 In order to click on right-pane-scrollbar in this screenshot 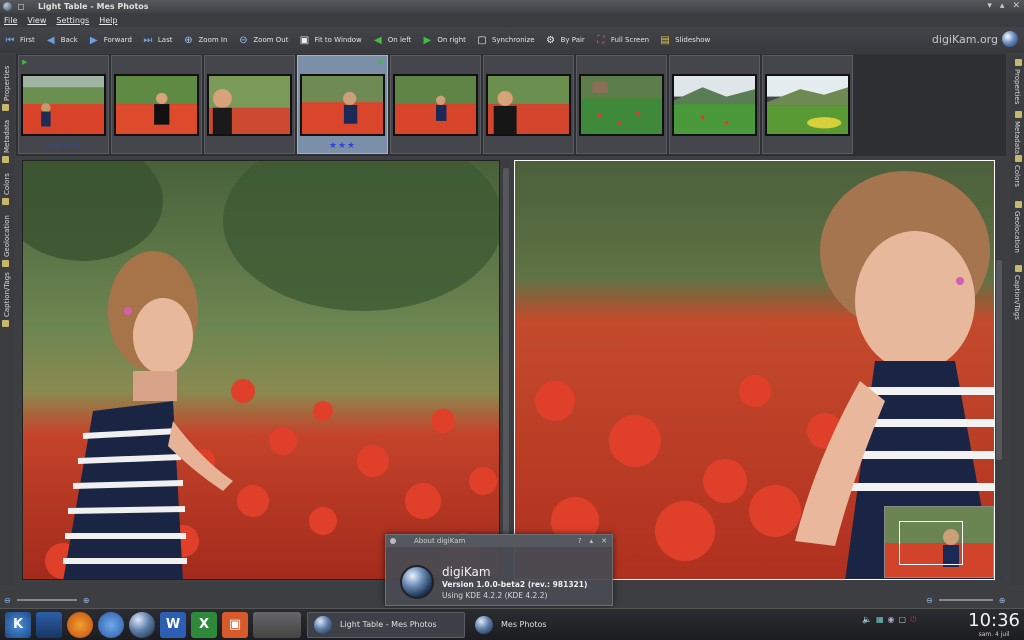, I will do `click(999, 370)`.